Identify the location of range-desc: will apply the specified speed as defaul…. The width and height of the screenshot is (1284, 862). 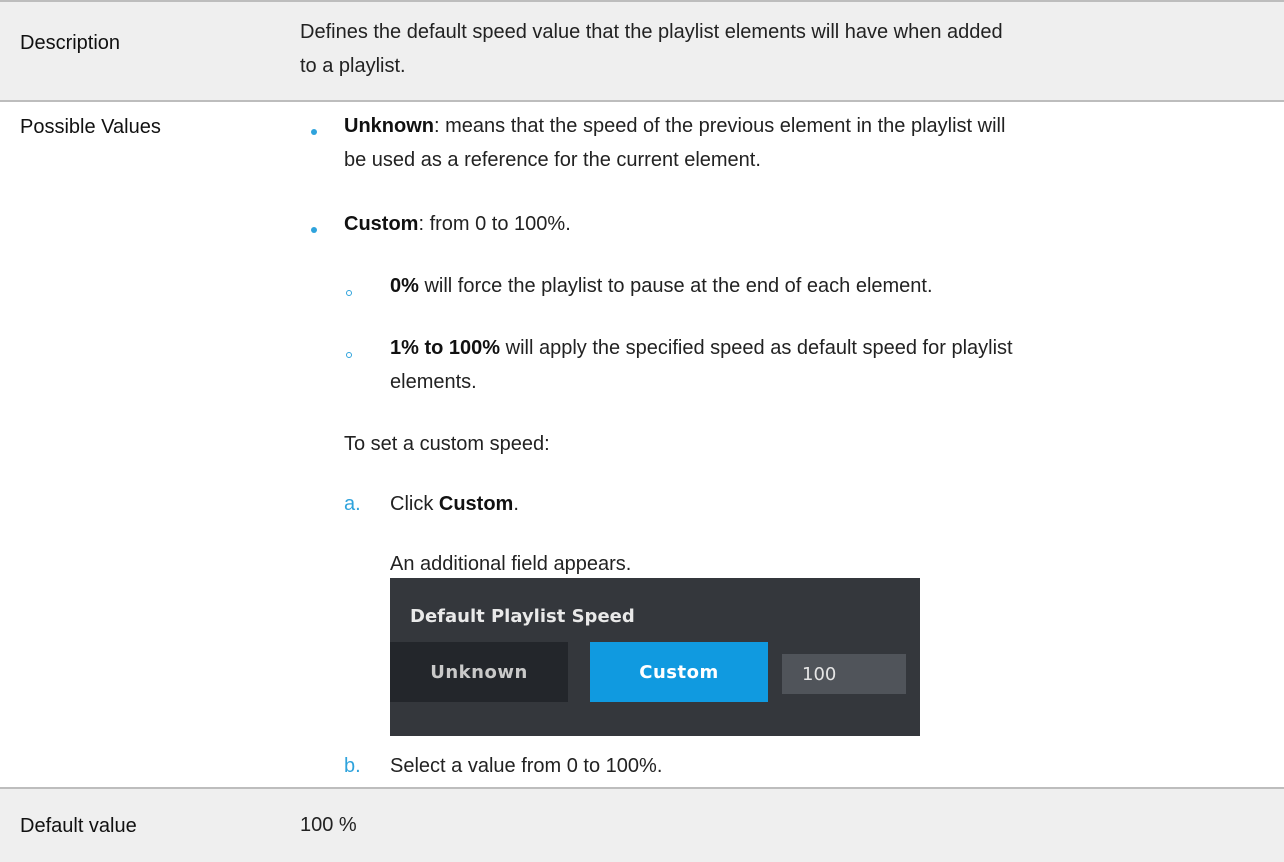
(756, 348).